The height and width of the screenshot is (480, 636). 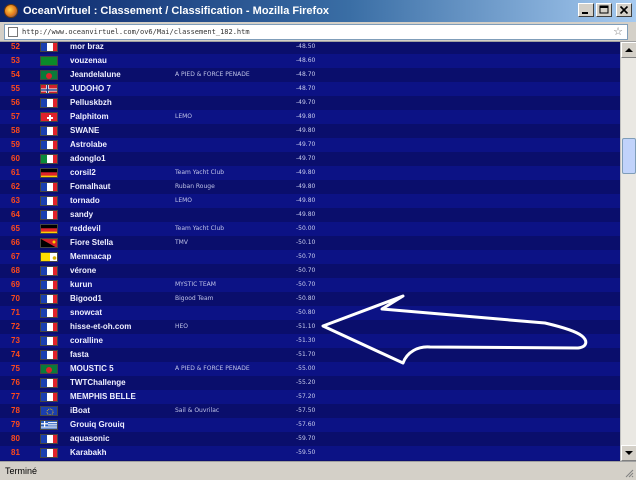 What do you see at coordinates (15, 438) in the screenshot?
I see `rank-cell: 80` at bounding box center [15, 438].